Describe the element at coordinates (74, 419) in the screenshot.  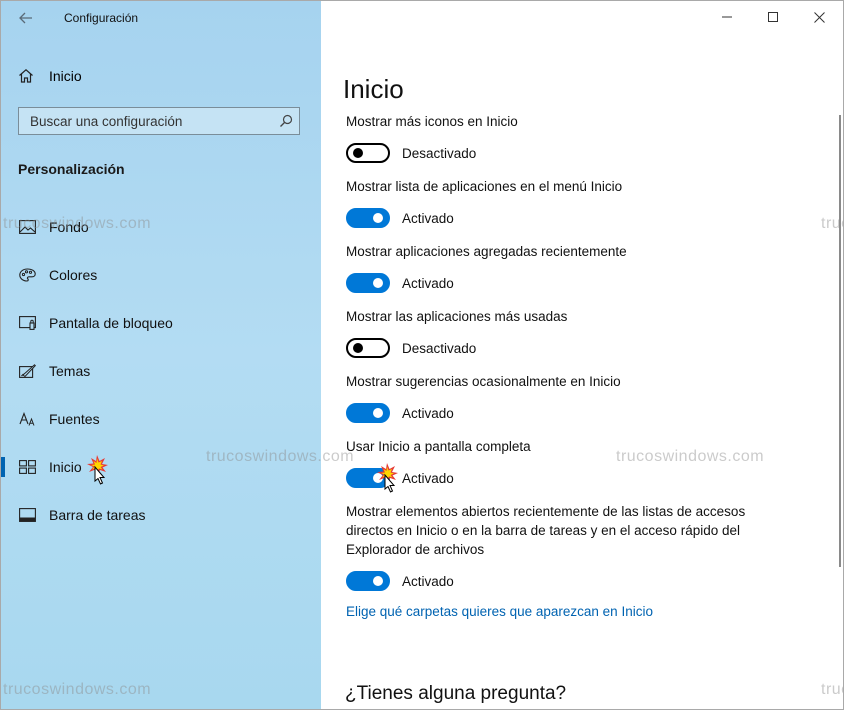
I see `sidebar-item-label: Fuentes` at that location.